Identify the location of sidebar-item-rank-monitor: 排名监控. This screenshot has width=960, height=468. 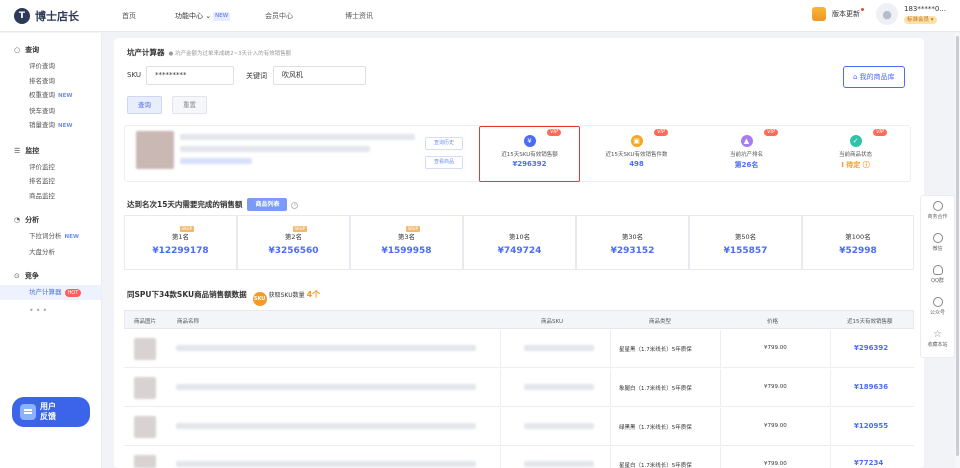
(50, 181).